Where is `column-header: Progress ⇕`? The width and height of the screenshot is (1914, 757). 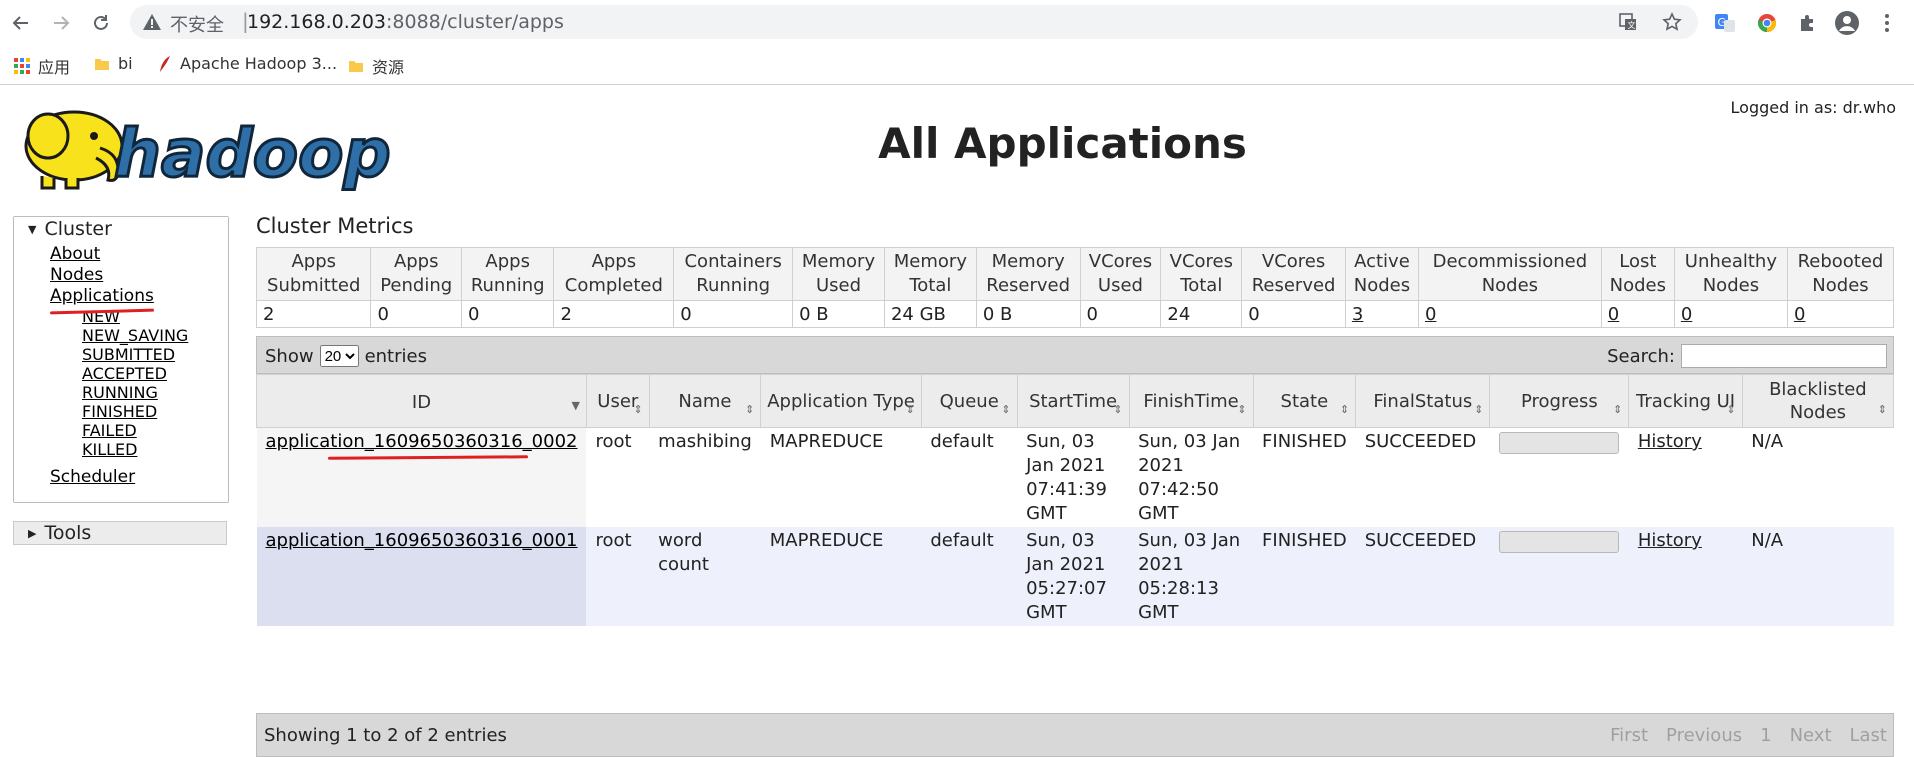
column-header: Progress ⇕ is located at coordinates (1559, 401).